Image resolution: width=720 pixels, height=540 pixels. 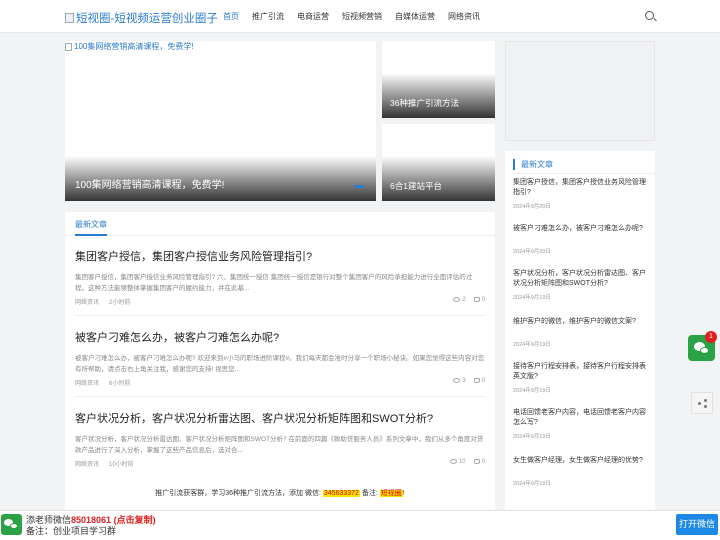 What do you see at coordinates (581, 418) in the screenshot?
I see `sidebar-article-title: 电话回馈老客户内容，电话回馈老客户内容怎么写?` at bounding box center [581, 418].